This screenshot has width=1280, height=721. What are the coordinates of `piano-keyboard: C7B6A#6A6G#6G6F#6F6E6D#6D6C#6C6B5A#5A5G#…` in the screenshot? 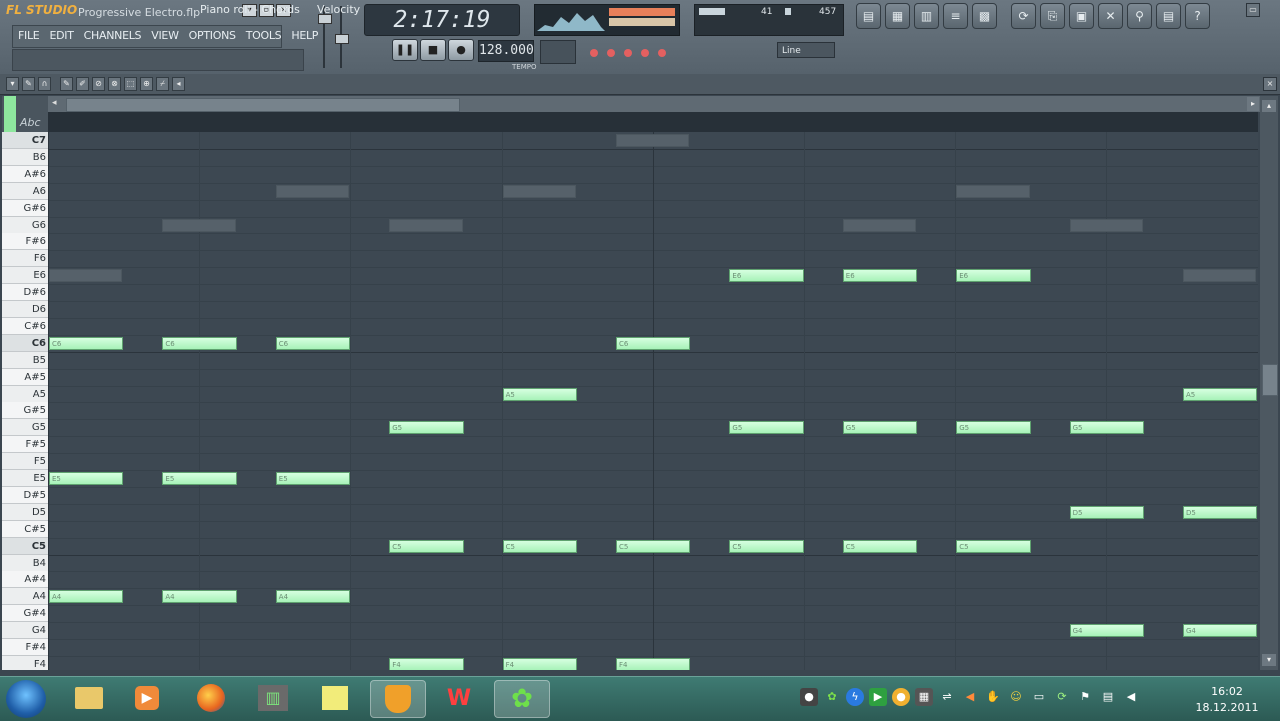 It's located at (25, 401).